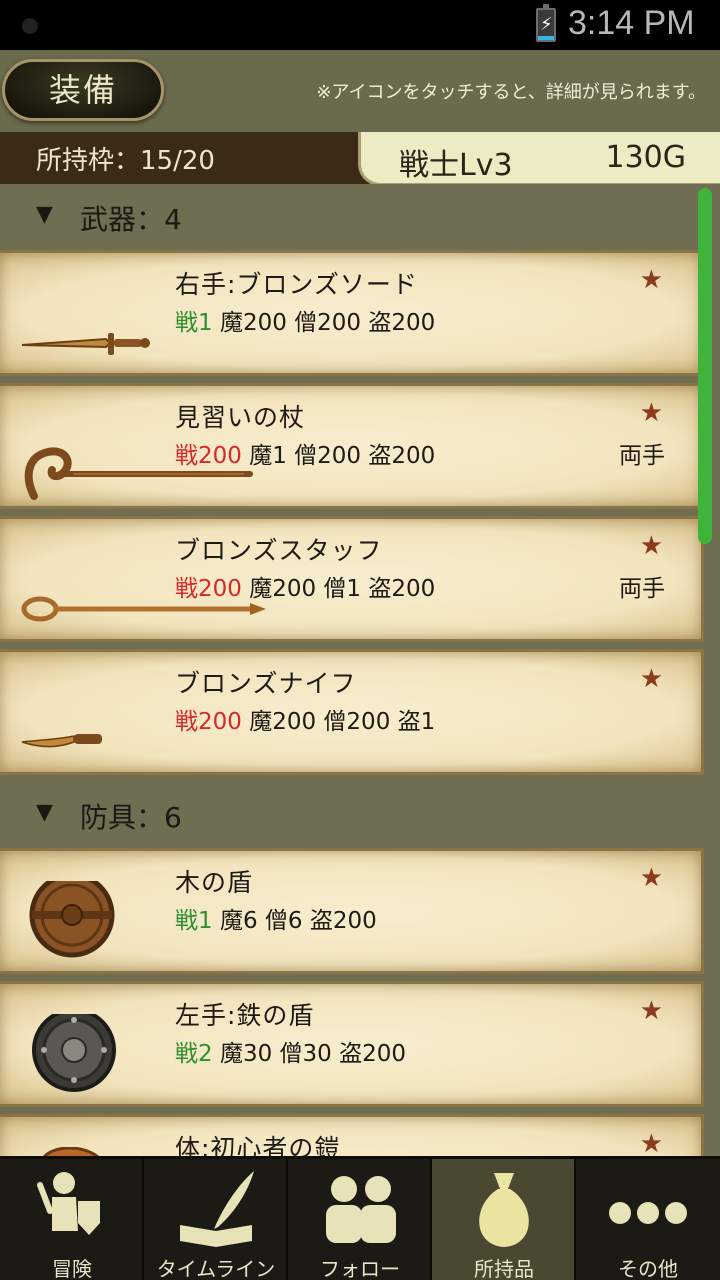 The image size is (720, 1280). I want to click on item-name: 右手:ブロンズソード, so click(296, 284).